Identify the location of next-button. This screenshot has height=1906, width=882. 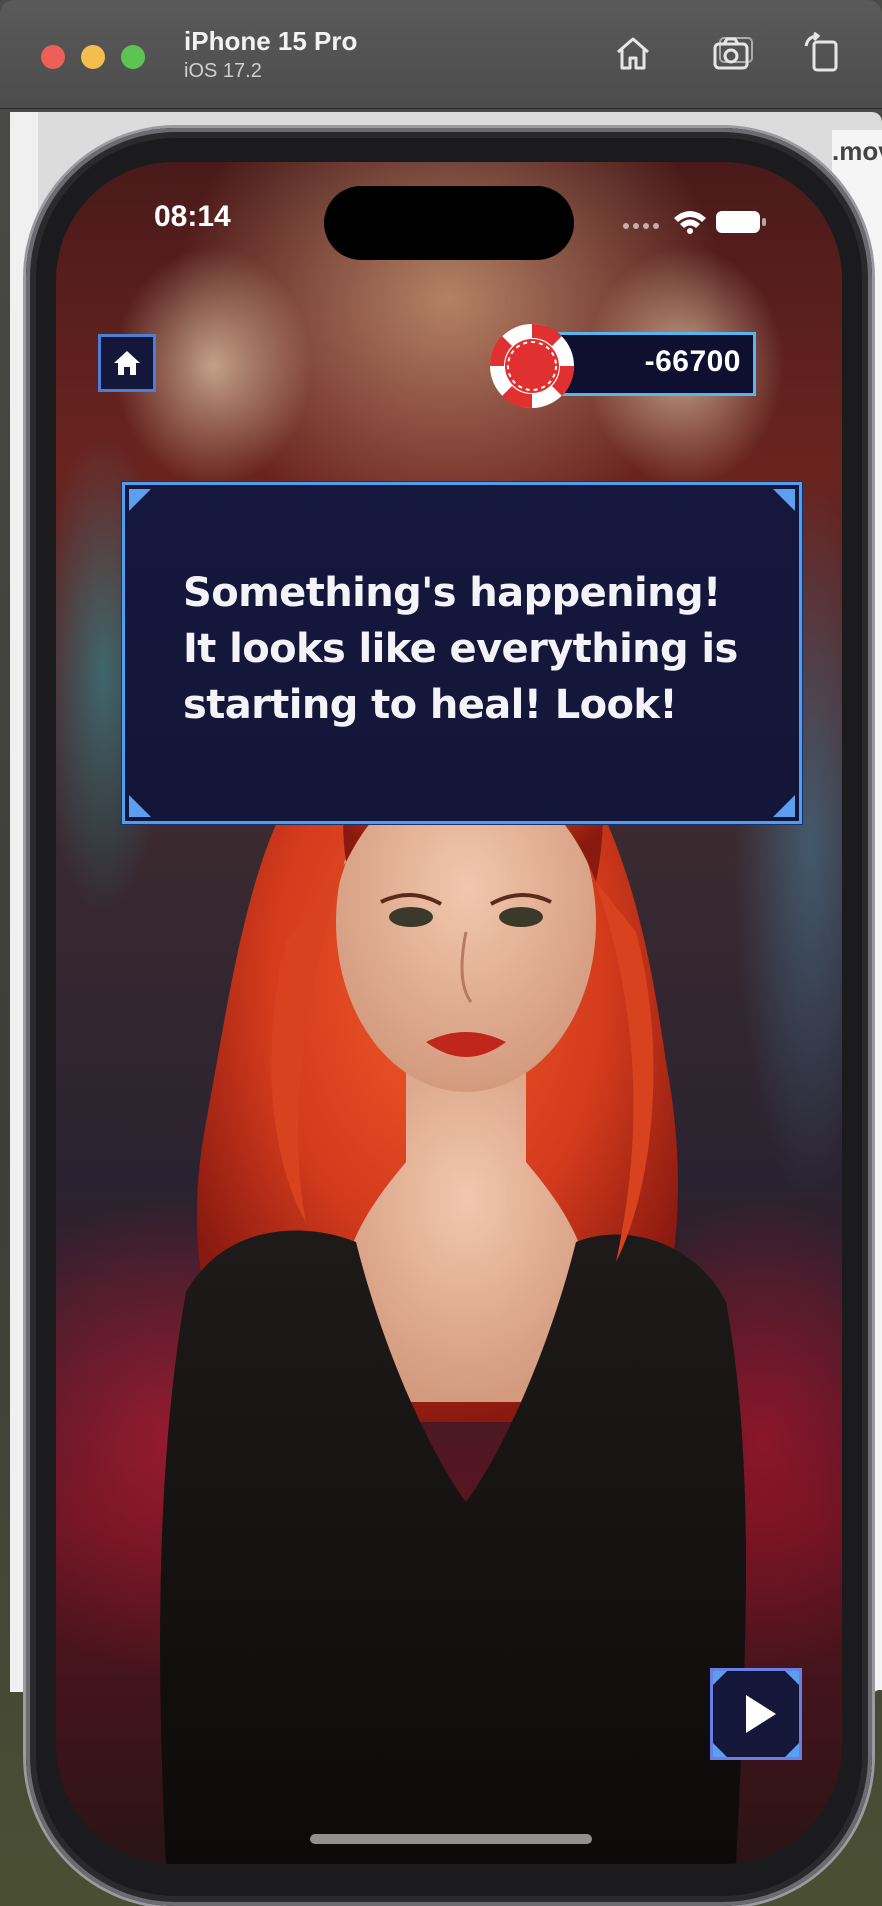
(756, 1714).